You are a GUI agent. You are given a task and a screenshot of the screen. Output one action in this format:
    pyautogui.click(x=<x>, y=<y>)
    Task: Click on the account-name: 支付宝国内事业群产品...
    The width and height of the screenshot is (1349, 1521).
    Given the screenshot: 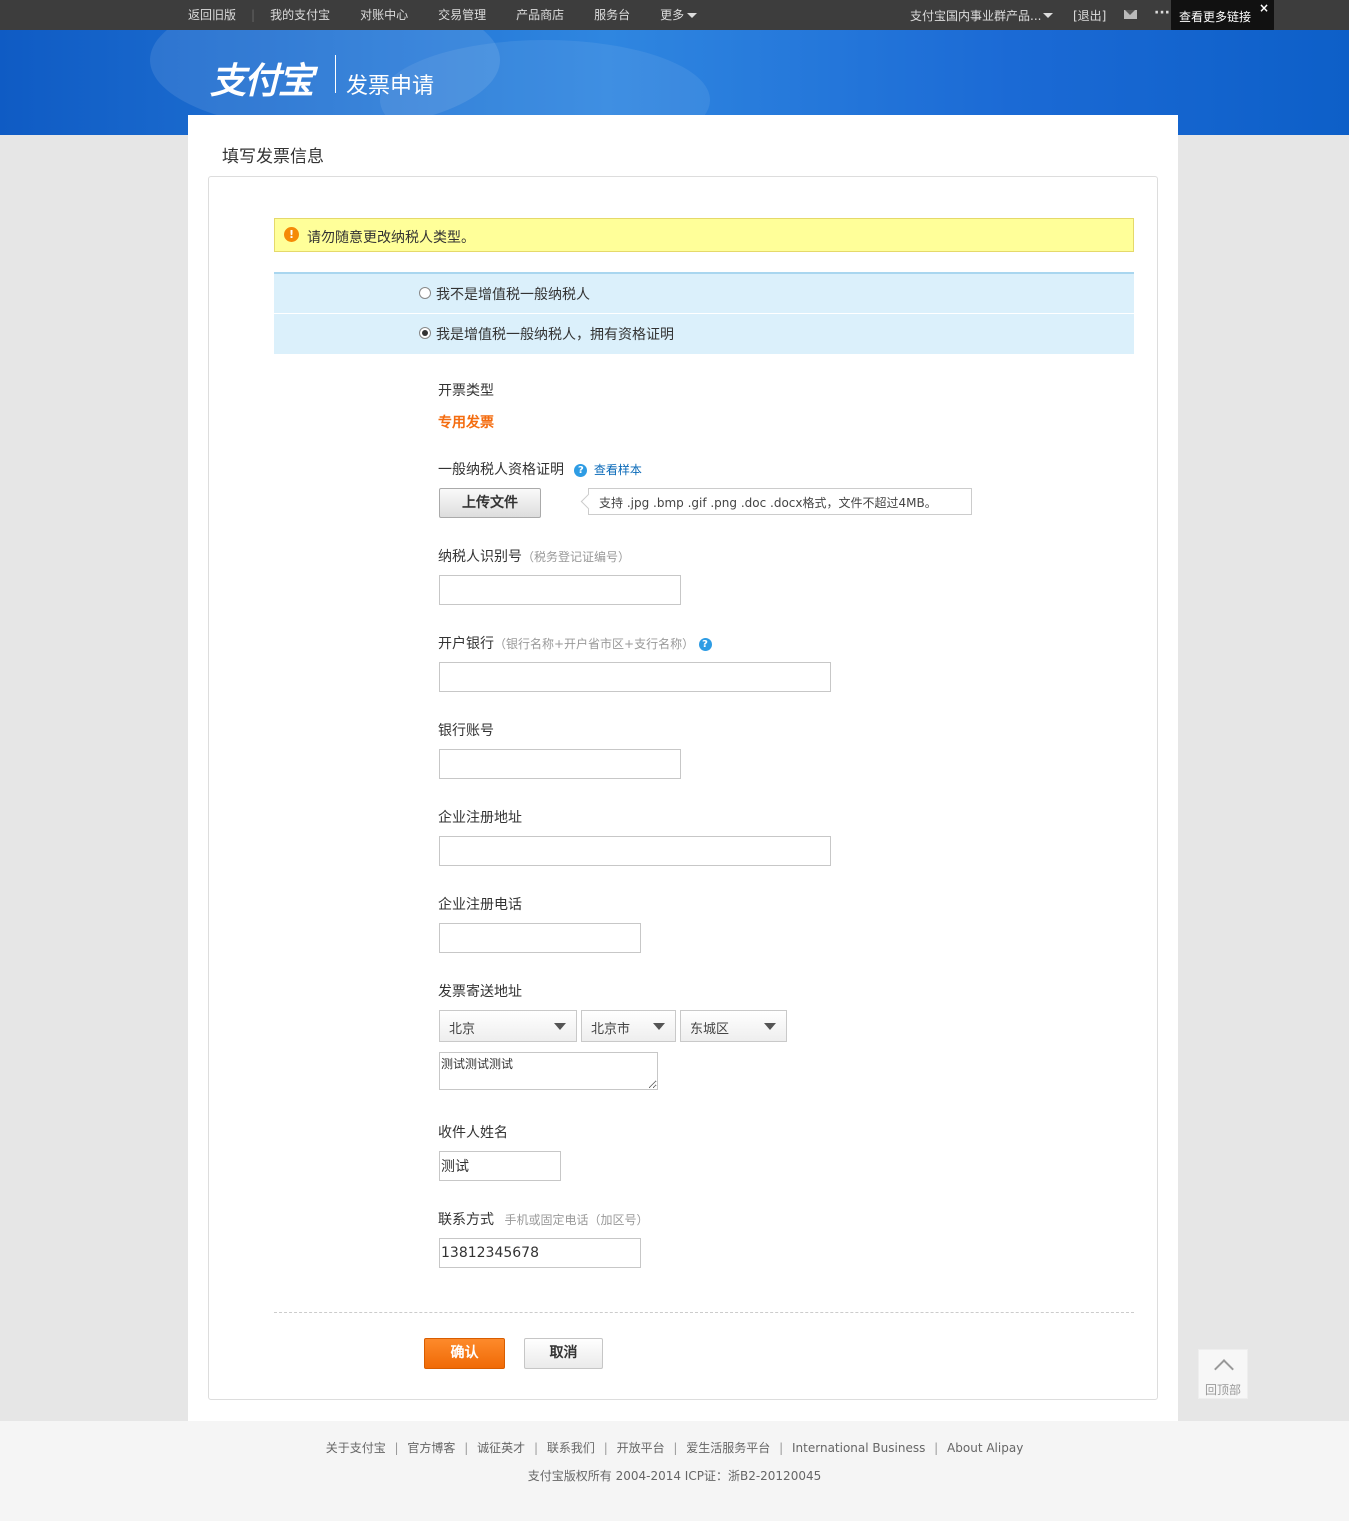 What is the action you would take?
    pyautogui.click(x=975, y=15)
    